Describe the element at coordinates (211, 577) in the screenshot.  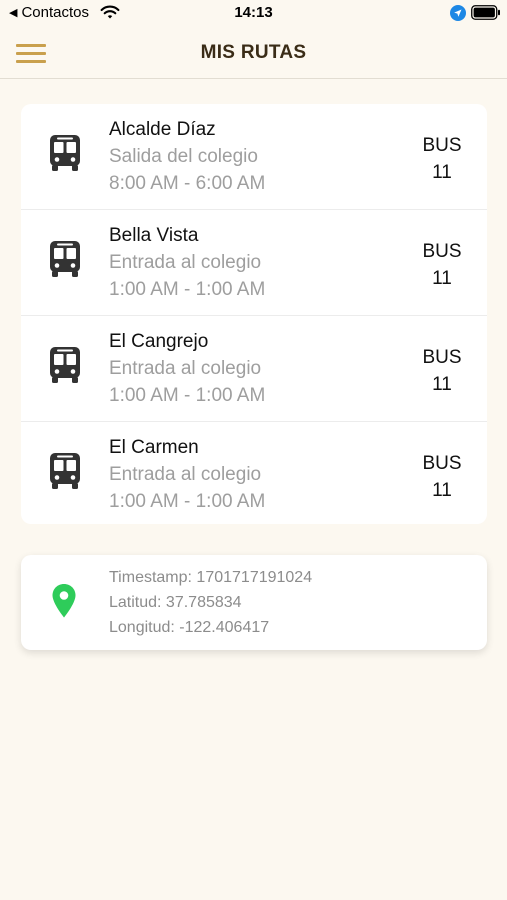
I see `location-timestamp: Timestamp: 1701717191024` at that location.